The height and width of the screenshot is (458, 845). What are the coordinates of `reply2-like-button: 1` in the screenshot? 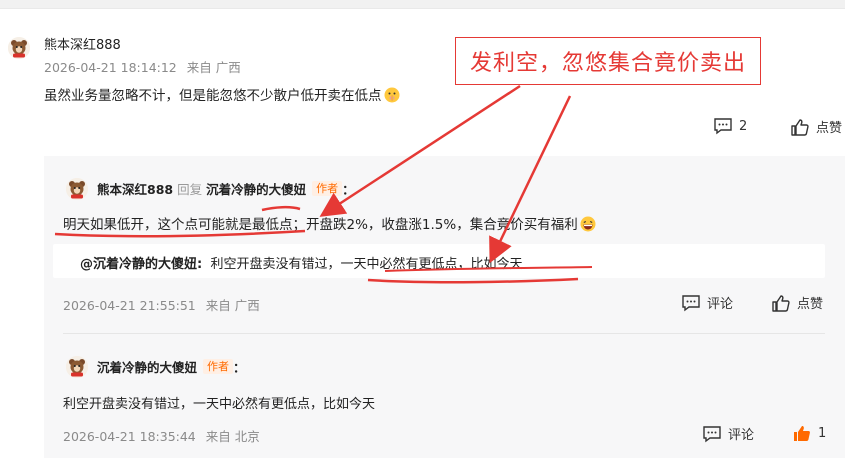 It's located at (809, 433).